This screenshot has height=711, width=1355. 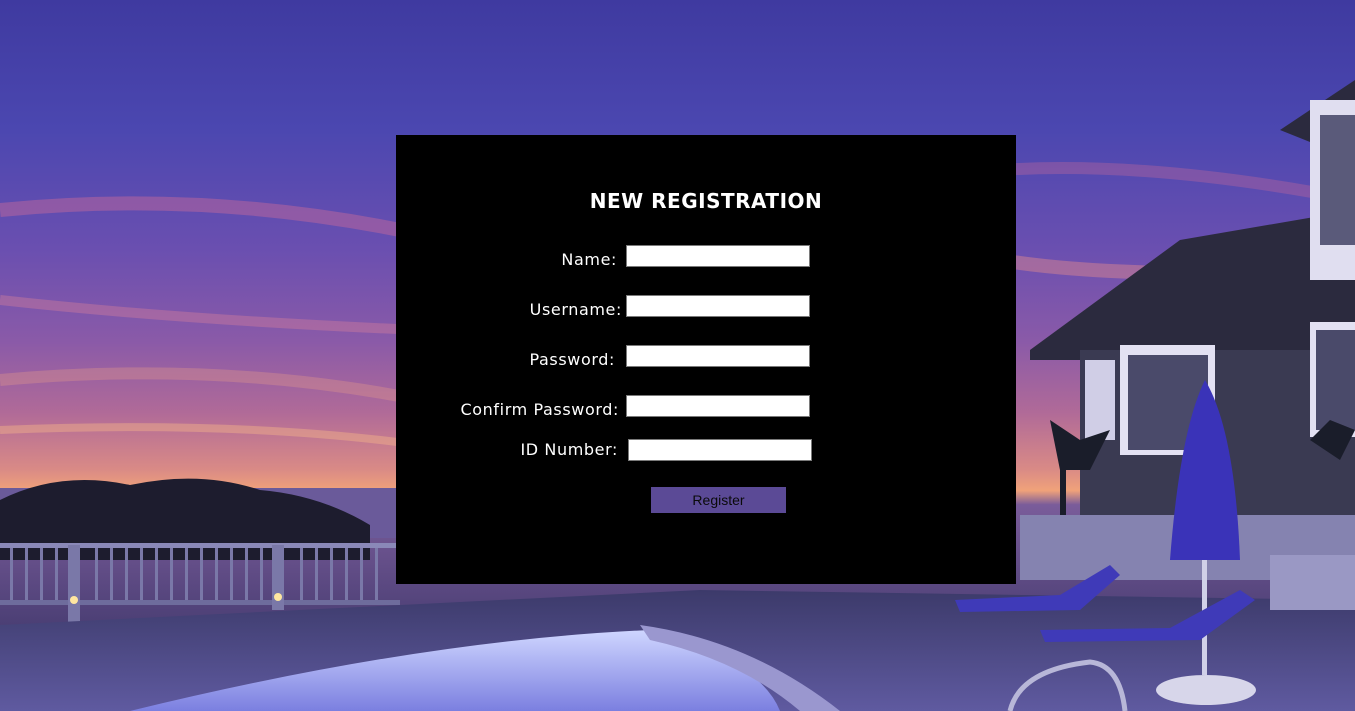 I want to click on form-title: NEW REGISTRATION, so click(x=706, y=201).